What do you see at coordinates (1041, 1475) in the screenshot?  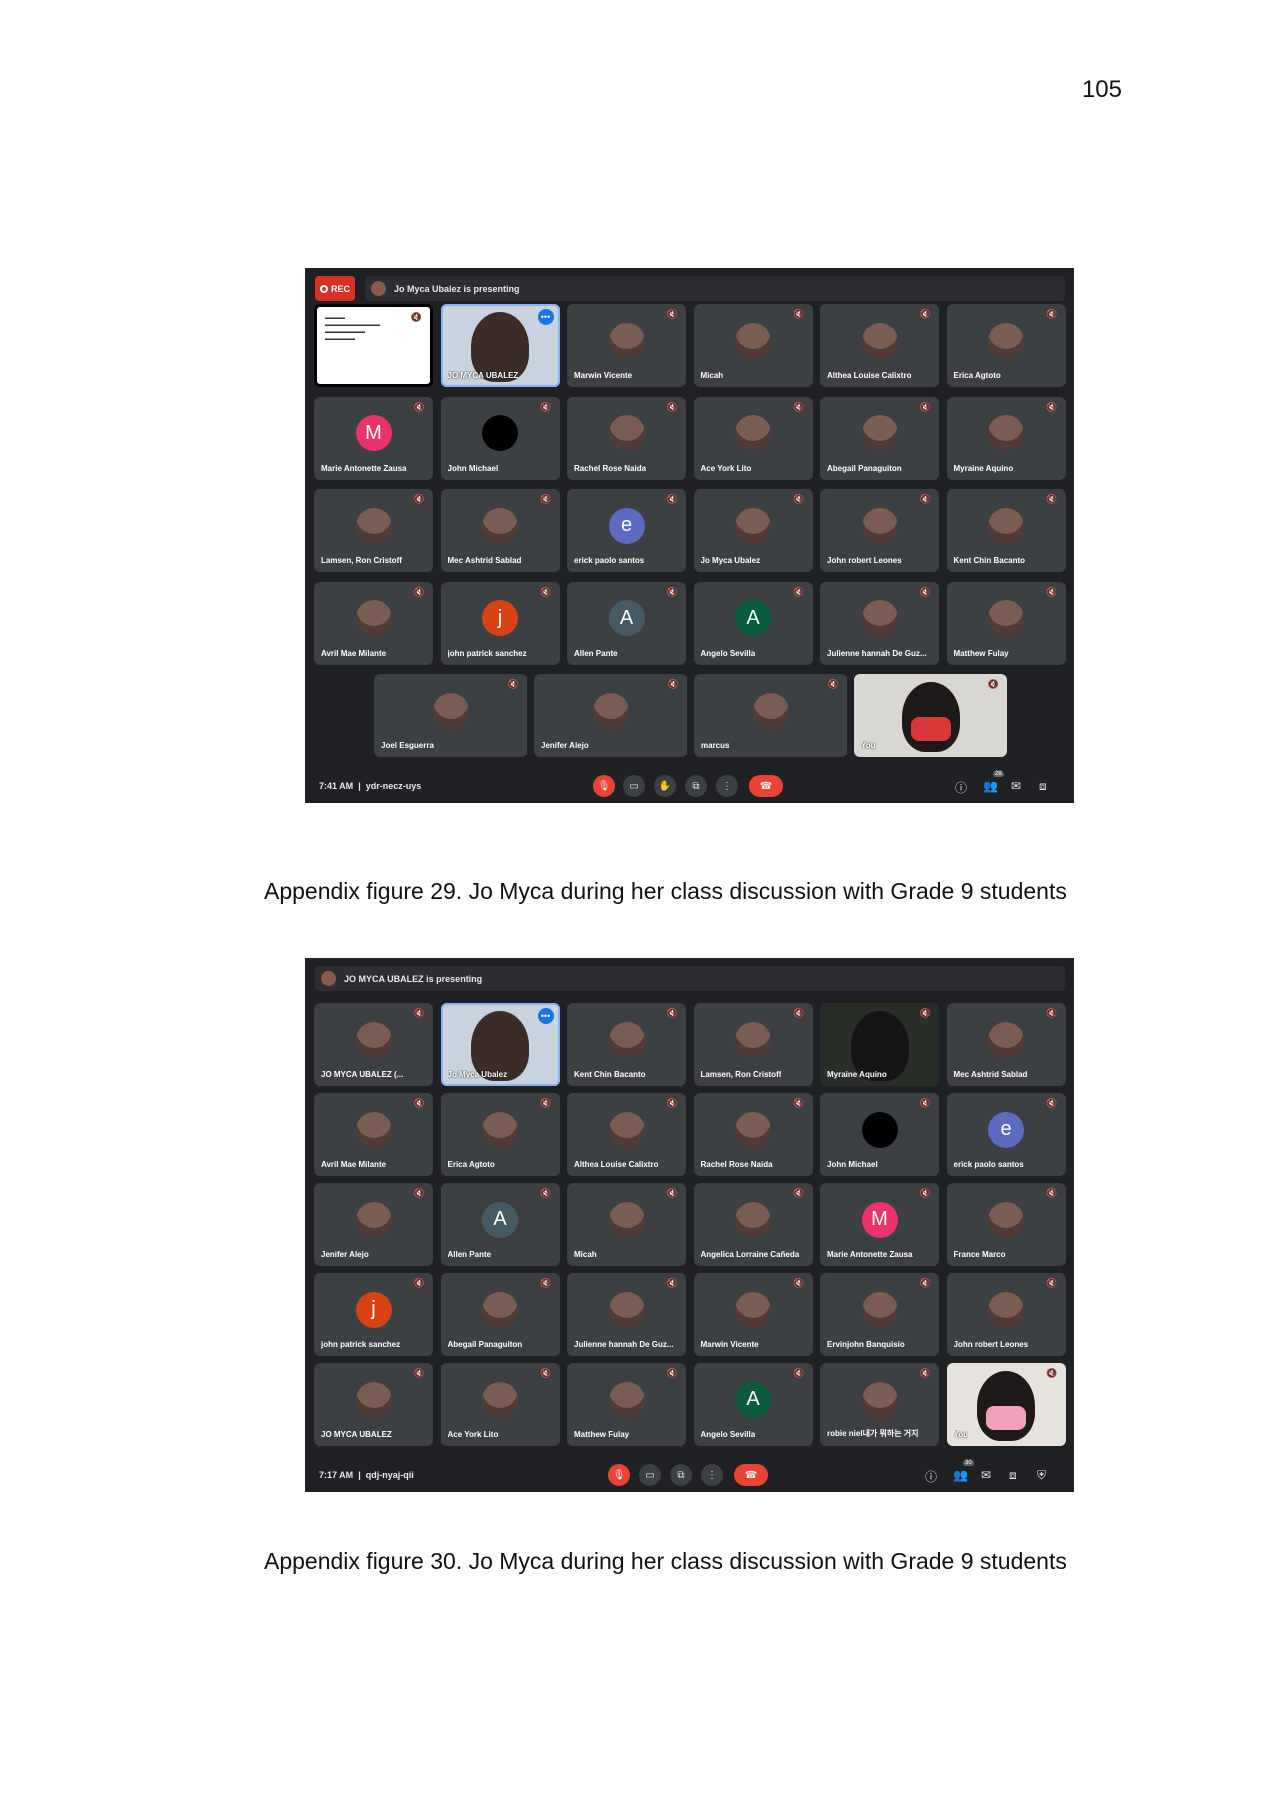 I see `host-controls-icon: ⛨` at bounding box center [1041, 1475].